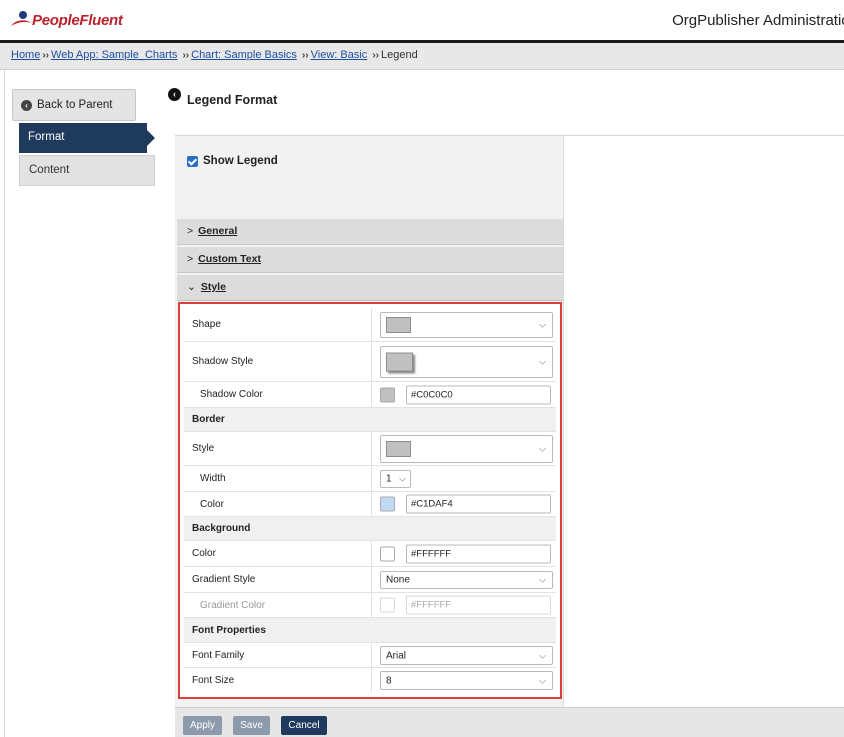 The height and width of the screenshot is (737, 844). I want to click on accordion-custom-text-label: Custom Text, so click(229, 259).